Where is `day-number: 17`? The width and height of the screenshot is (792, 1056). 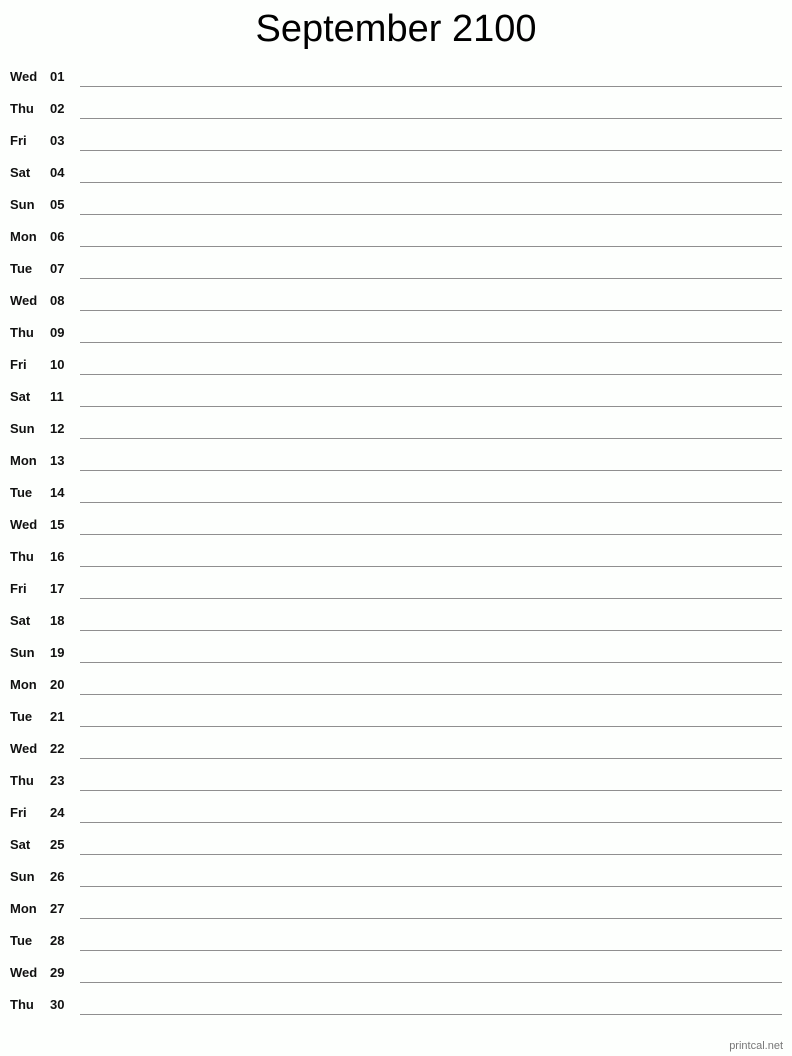
day-number: 17 is located at coordinates (57, 588).